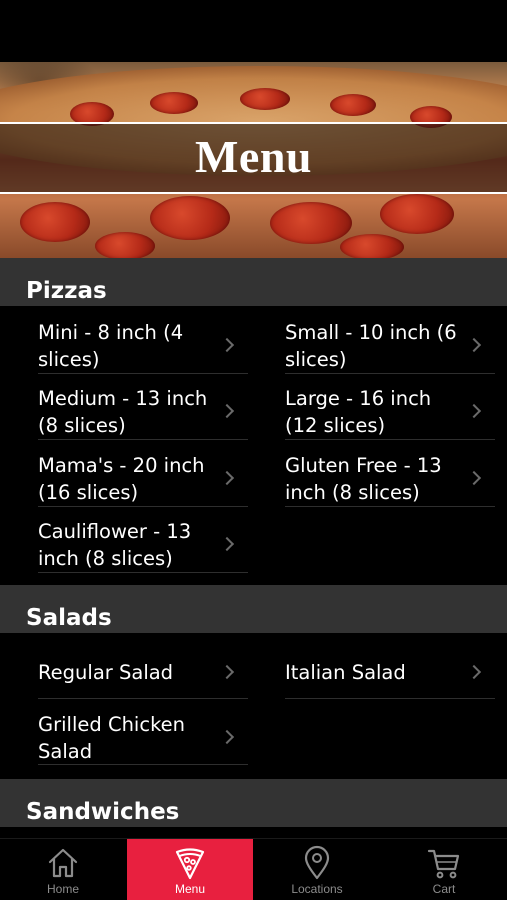  I want to click on menu-item-regular-salad: Regular Salad, so click(143, 670).